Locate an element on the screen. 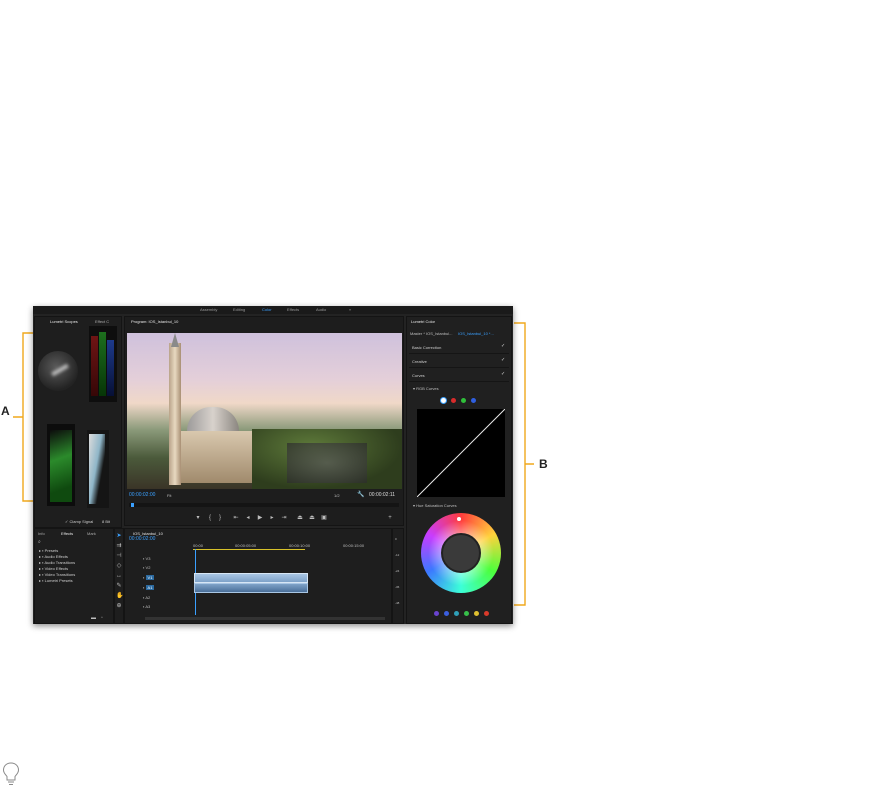 The width and height of the screenshot is (893, 793). timeline-timecode: 00:00:02:00 is located at coordinates (142, 539).